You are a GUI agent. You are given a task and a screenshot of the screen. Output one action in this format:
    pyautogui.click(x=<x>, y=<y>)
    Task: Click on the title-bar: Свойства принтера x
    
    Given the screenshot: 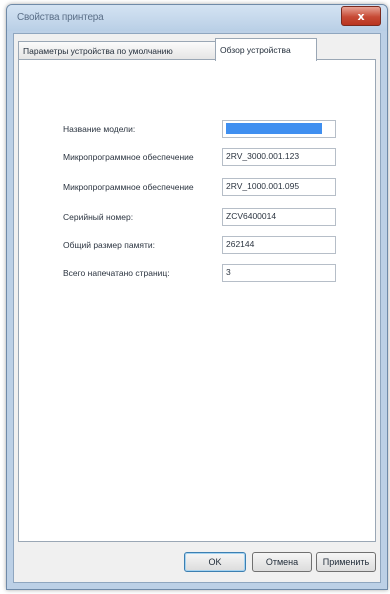 What is the action you would take?
    pyautogui.click(x=197, y=18)
    